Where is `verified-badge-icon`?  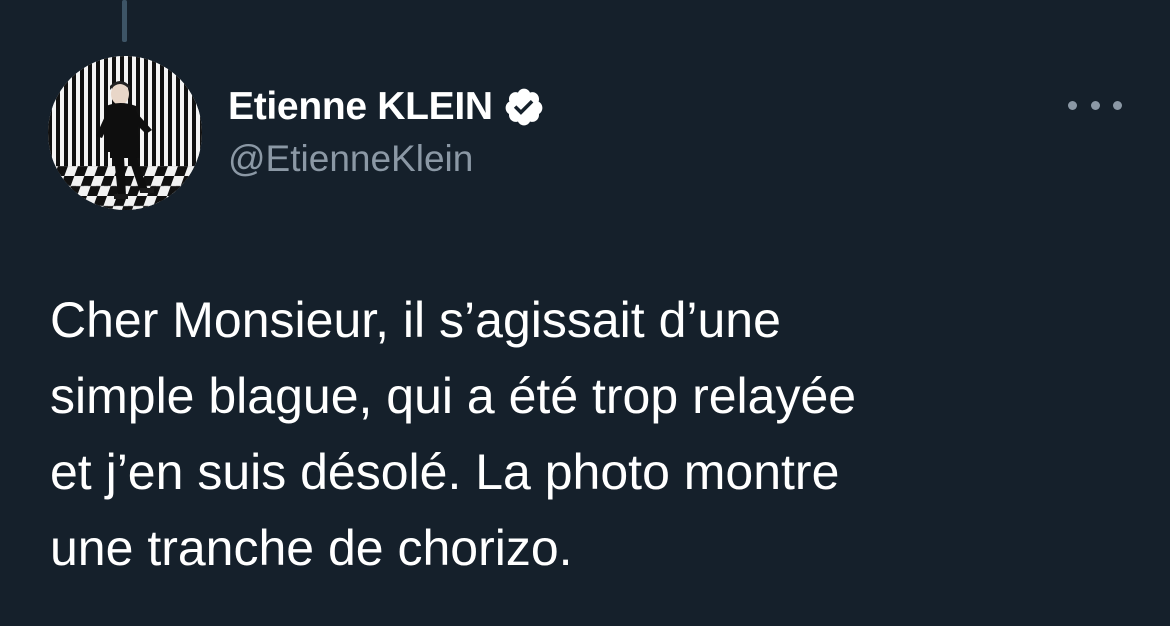
verified-badge-icon is located at coordinates (524, 107).